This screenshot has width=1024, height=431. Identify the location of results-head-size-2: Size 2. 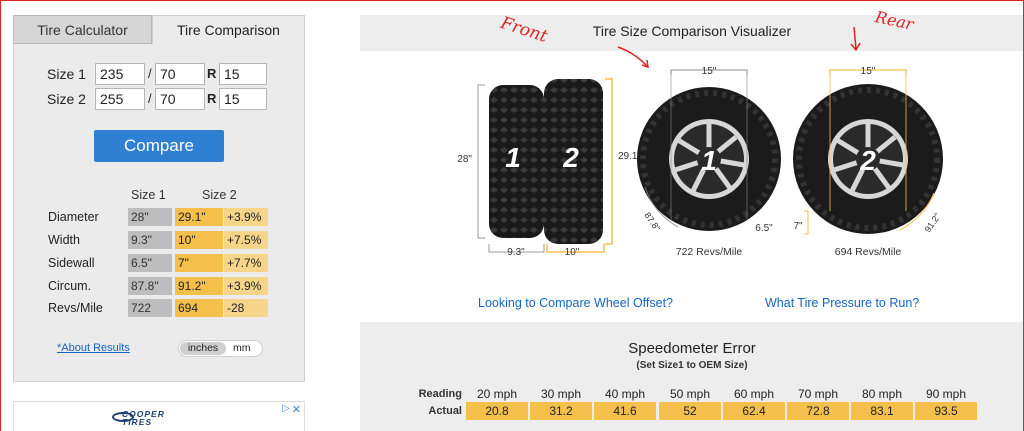
(219, 195).